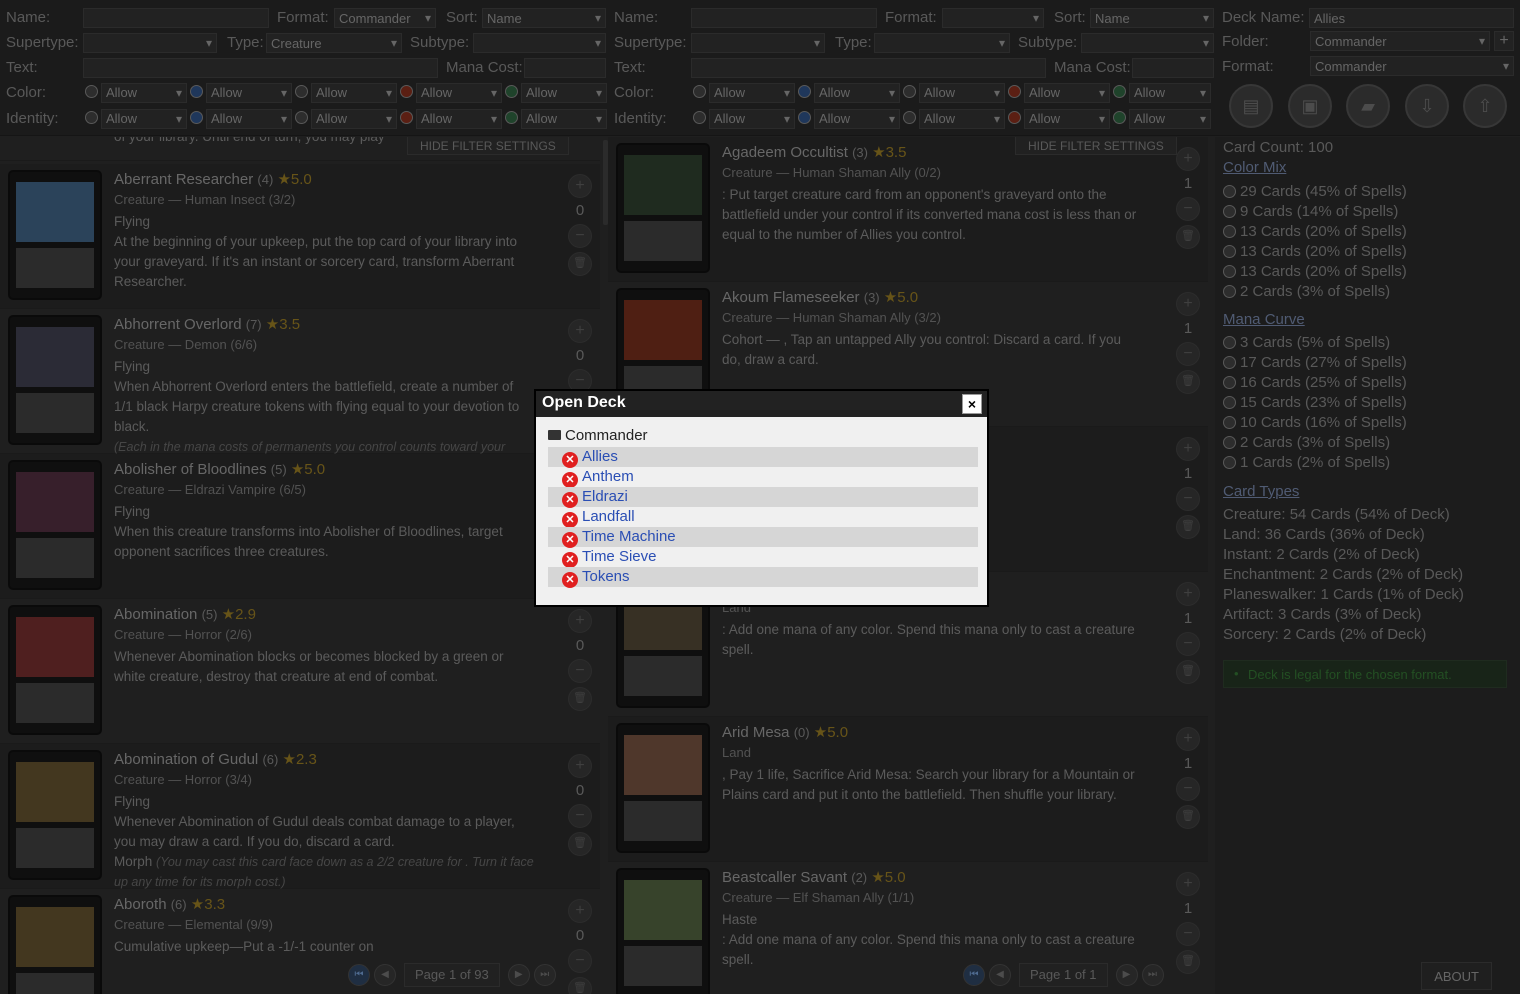  Describe the element at coordinates (761, 404) in the screenshot. I see `dialog-title: Open Deck` at that location.